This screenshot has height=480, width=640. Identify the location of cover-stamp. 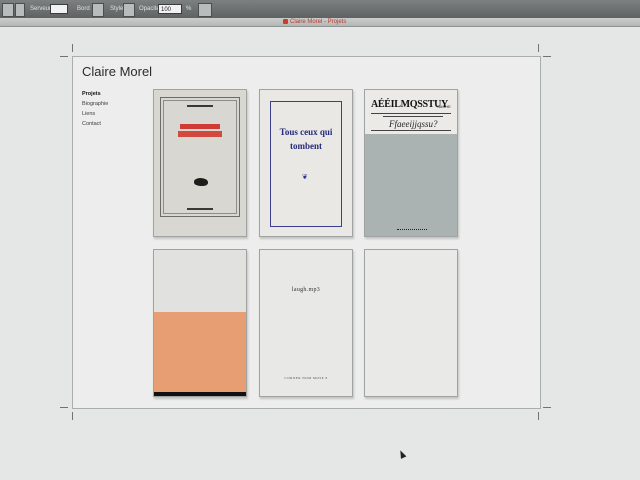
(412, 231).